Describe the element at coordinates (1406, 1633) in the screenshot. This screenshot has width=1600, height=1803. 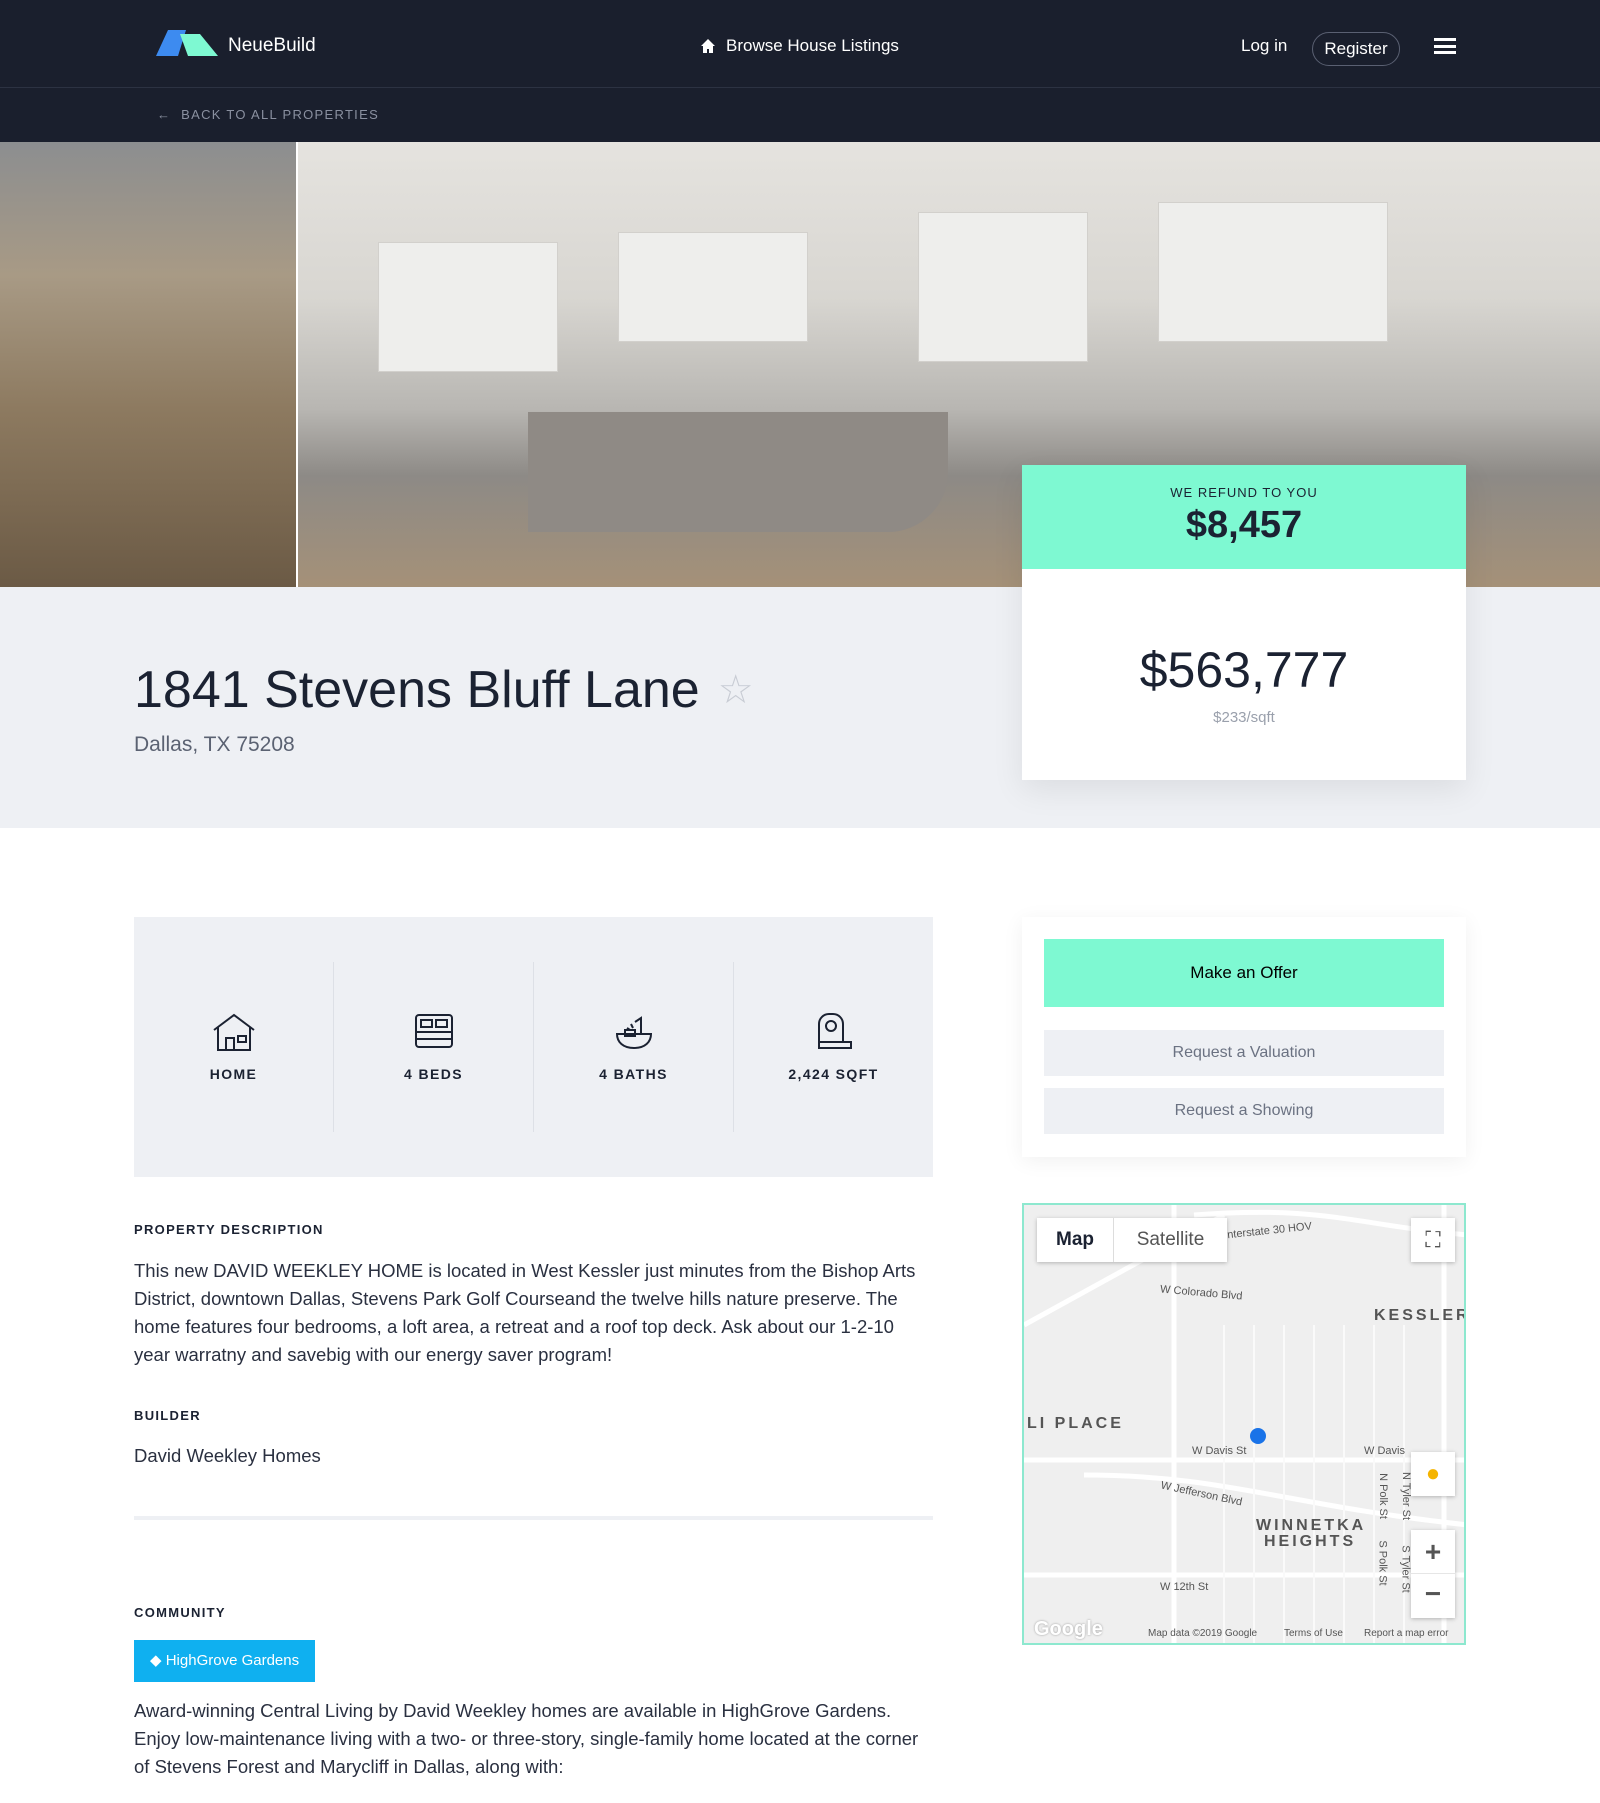
I see `report-error-link: Report a map error` at that location.